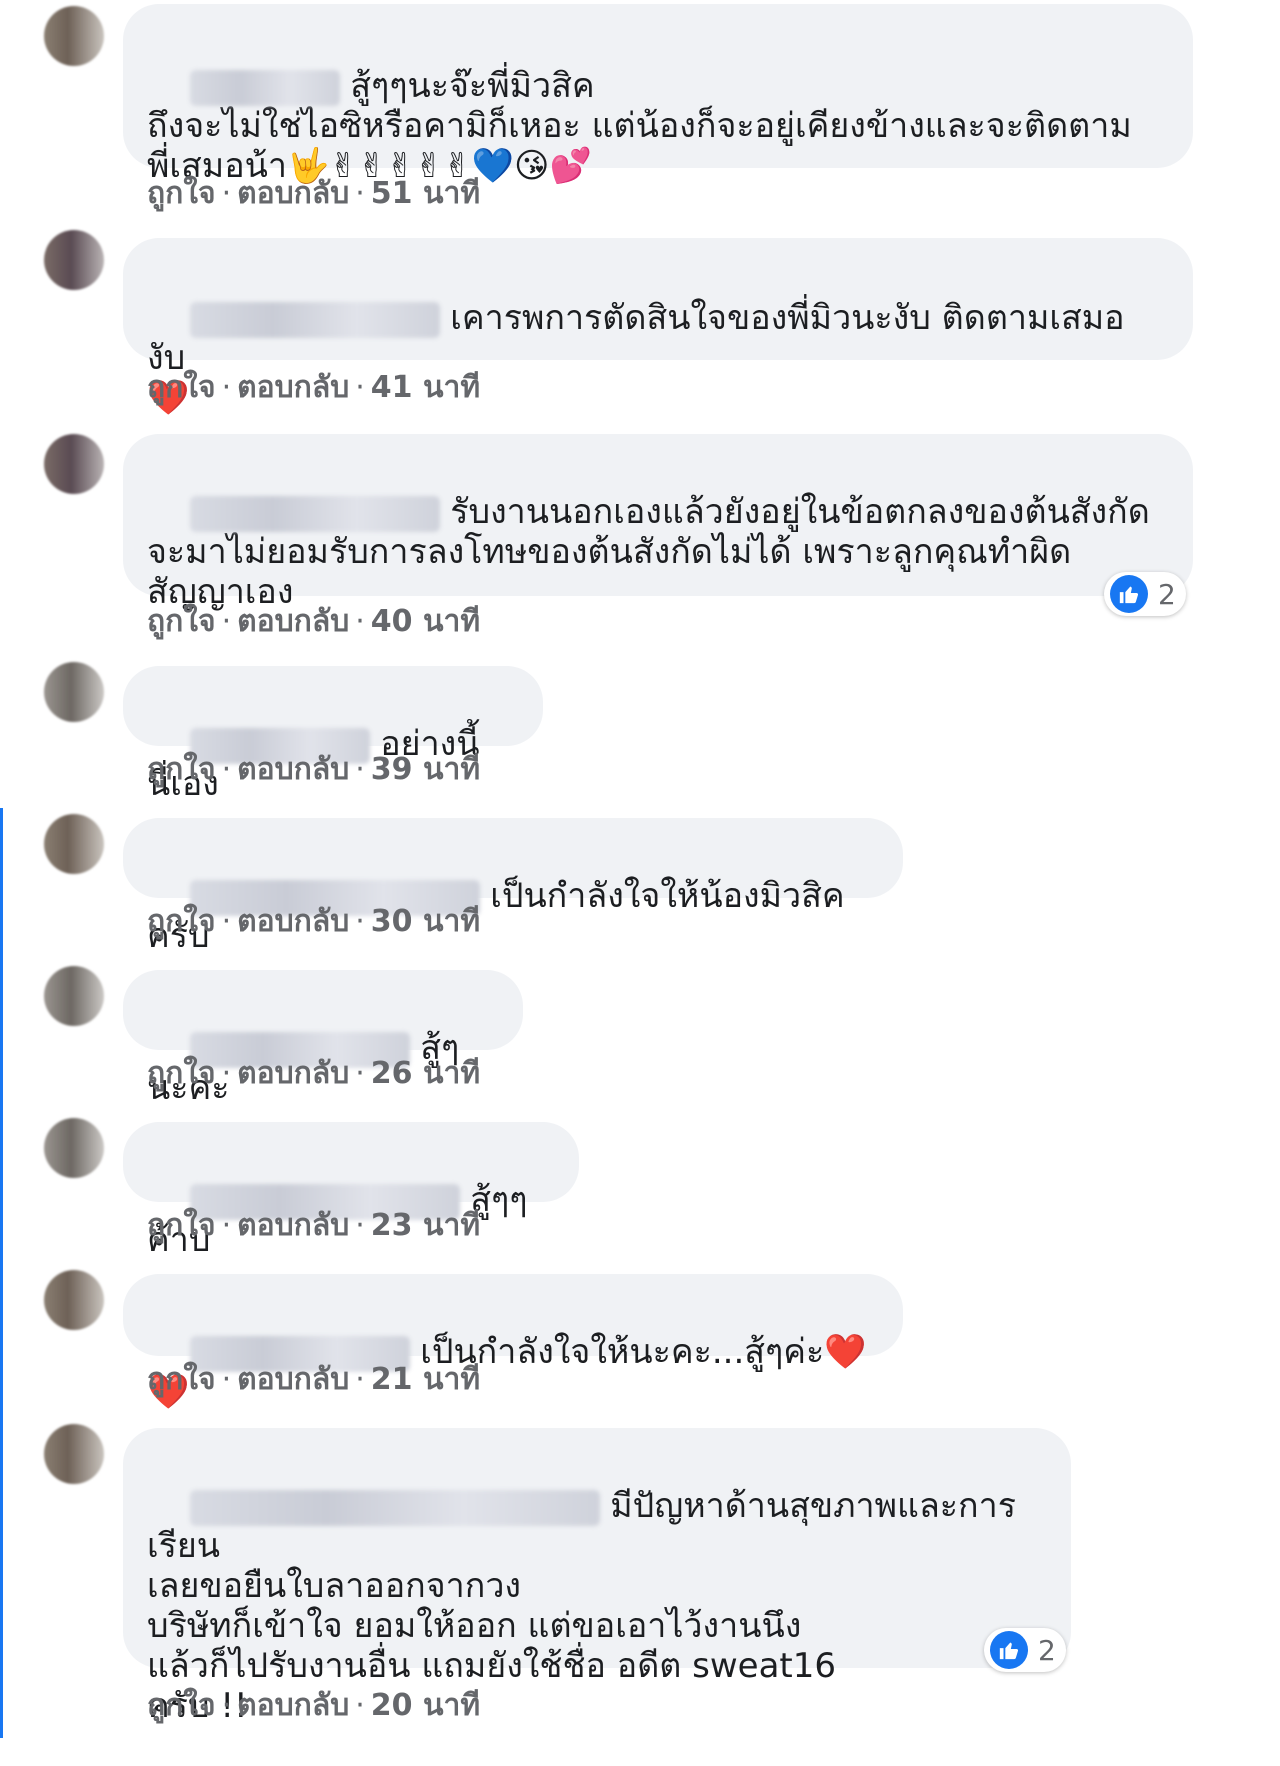  What do you see at coordinates (513, 1343) in the screenshot?
I see `comment-bubble: เป็นกำลังใจให้นะคะ...สู้ๆค่ะ❤️❤️` at bounding box center [513, 1343].